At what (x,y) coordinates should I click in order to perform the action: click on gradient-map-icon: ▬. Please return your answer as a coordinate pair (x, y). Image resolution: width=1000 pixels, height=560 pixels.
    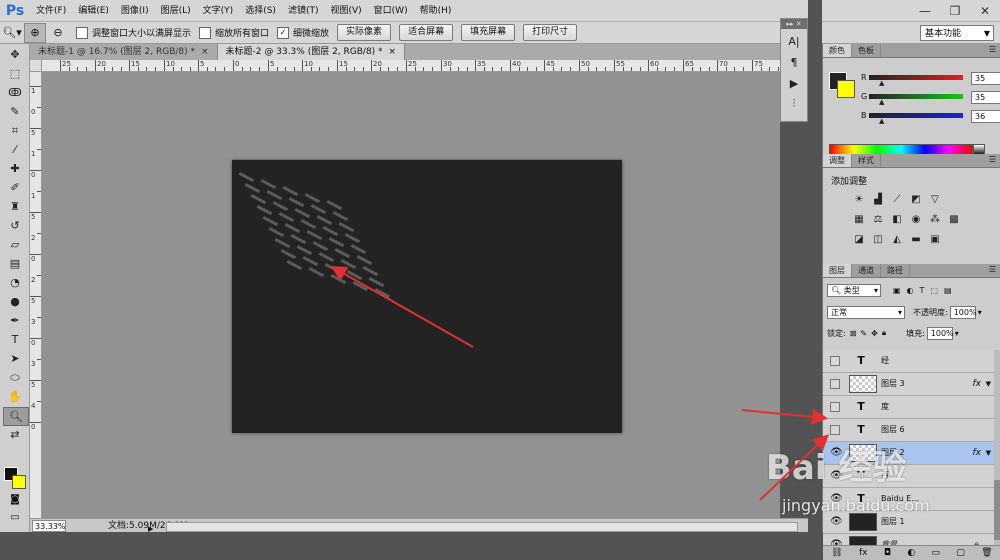
    Looking at the image, I should click on (916, 239).